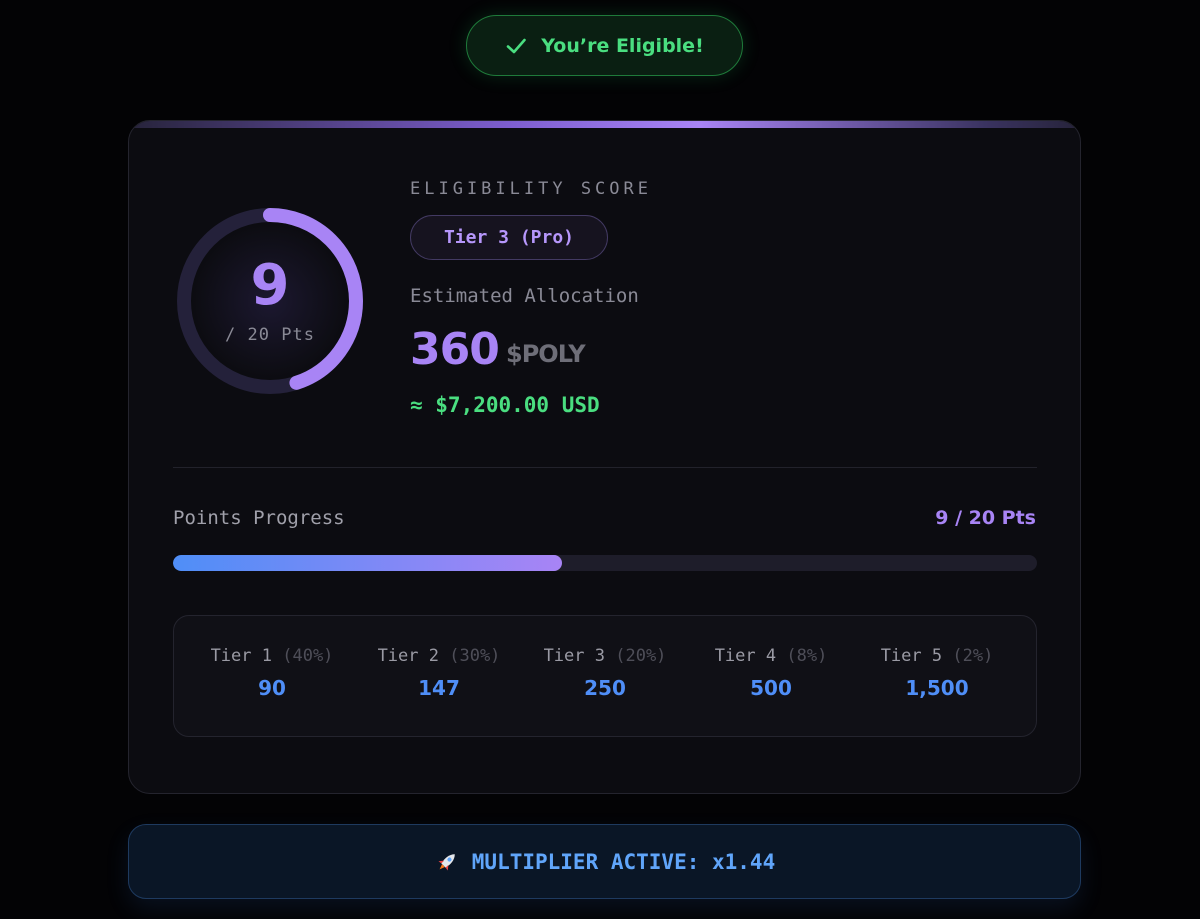 The width and height of the screenshot is (1200, 919). What do you see at coordinates (937, 673) in the screenshot?
I see `tier-cell-5: Tier 5 (2%) 1,500` at bounding box center [937, 673].